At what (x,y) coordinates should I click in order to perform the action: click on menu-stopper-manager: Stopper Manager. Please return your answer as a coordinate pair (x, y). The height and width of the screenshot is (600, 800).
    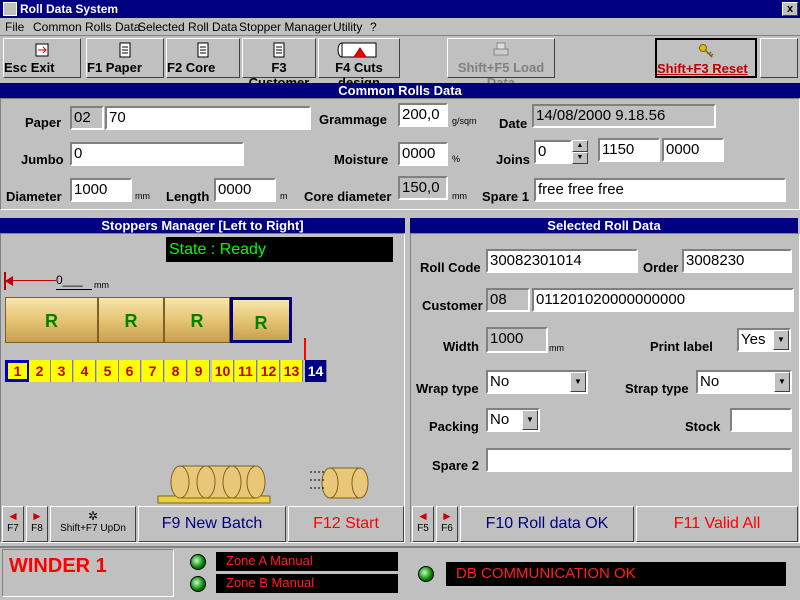
    Looking at the image, I should click on (285, 27).